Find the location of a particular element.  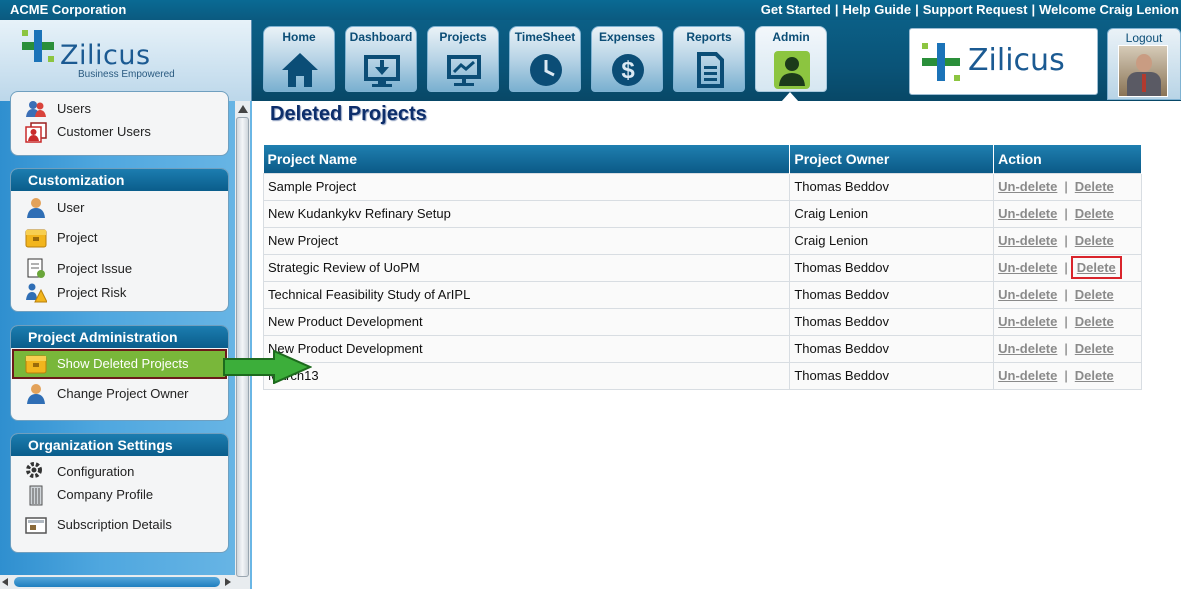

tab-admin-label: Admin is located at coordinates (791, 37).